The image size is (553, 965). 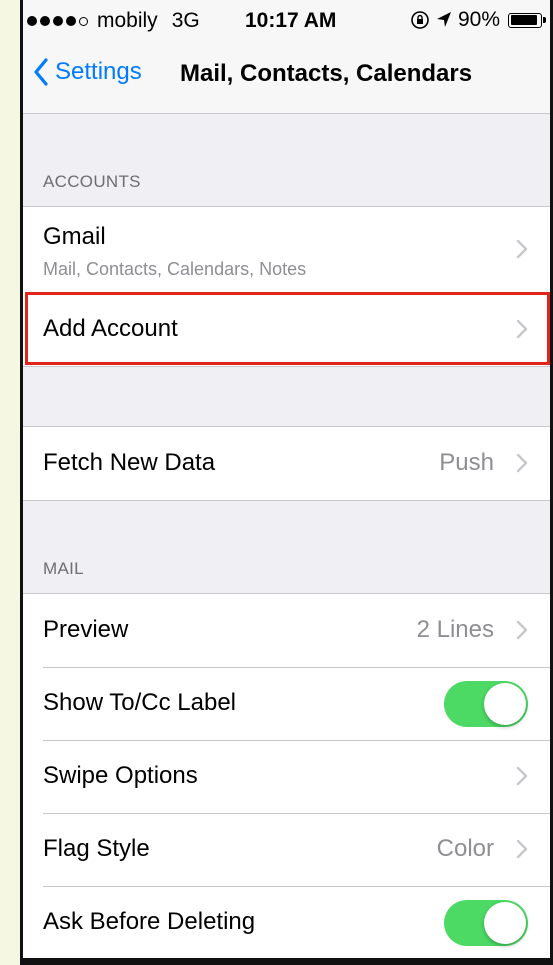 I want to click on battery-percent: 90%, so click(x=478, y=19).